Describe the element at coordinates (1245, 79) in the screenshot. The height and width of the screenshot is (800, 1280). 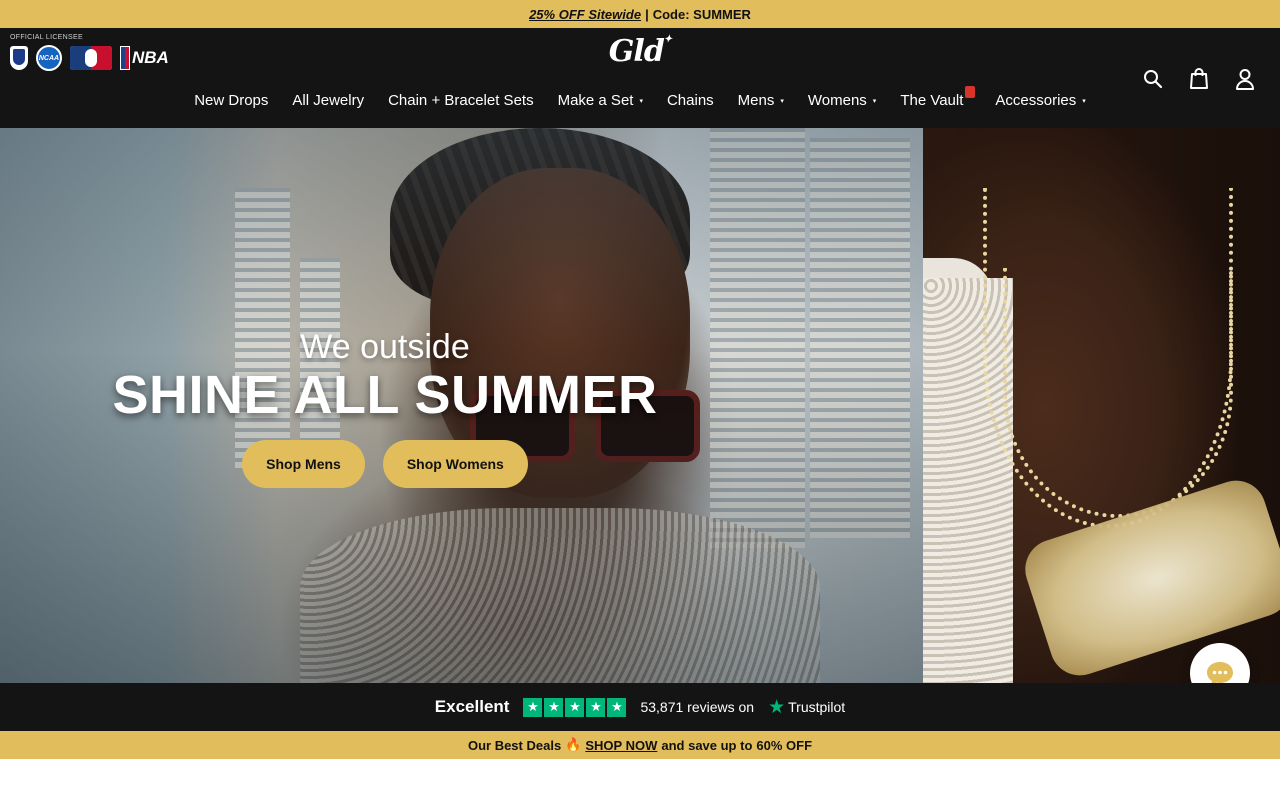
I see `account-icon` at that location.